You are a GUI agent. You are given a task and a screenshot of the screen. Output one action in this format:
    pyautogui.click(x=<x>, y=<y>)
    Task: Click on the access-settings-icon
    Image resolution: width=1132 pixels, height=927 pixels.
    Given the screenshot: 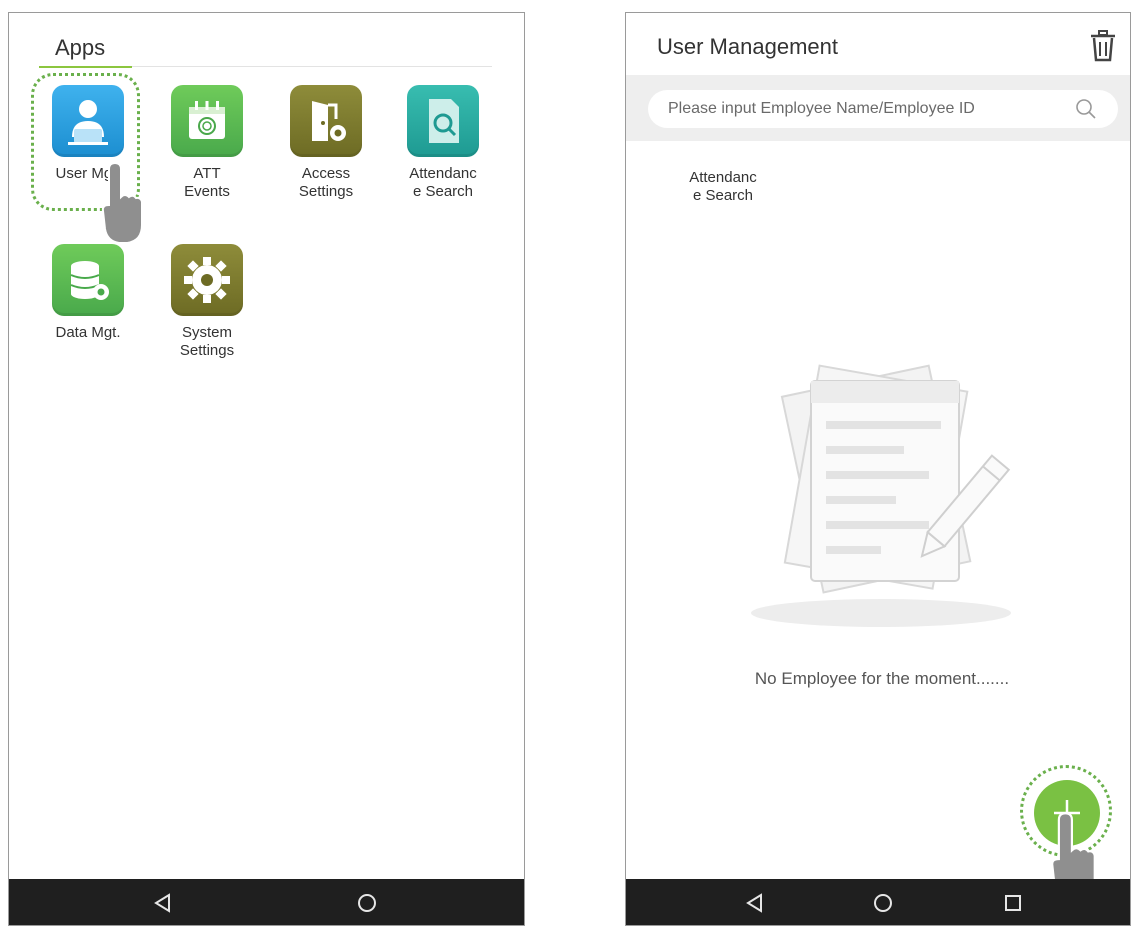 What is the action you would take?
    pyautogui.click(x=326, y=121)
    